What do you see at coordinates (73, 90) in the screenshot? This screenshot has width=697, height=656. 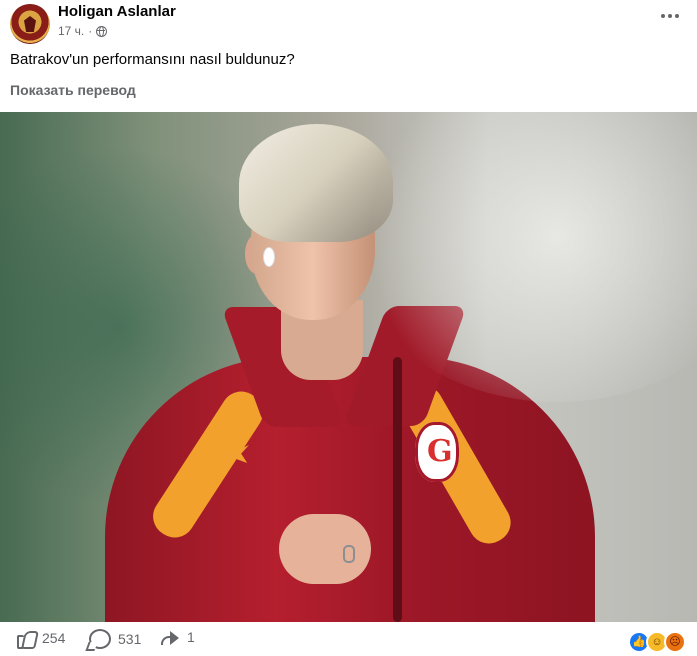 I see `show-translation-link: Показать перевод` at bounding box center [73, 90].